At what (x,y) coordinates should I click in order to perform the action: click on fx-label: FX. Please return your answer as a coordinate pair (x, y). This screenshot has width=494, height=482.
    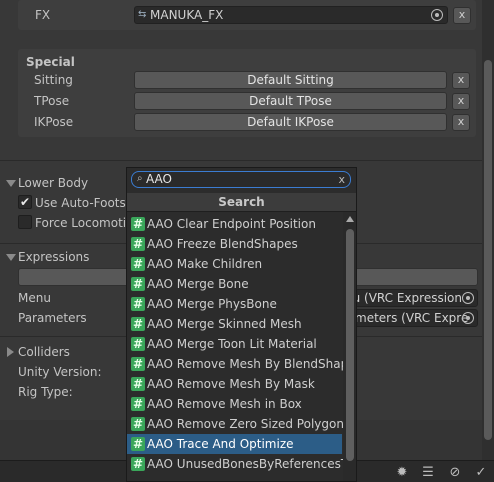
    Looking at the image, I should click on (43, 15).